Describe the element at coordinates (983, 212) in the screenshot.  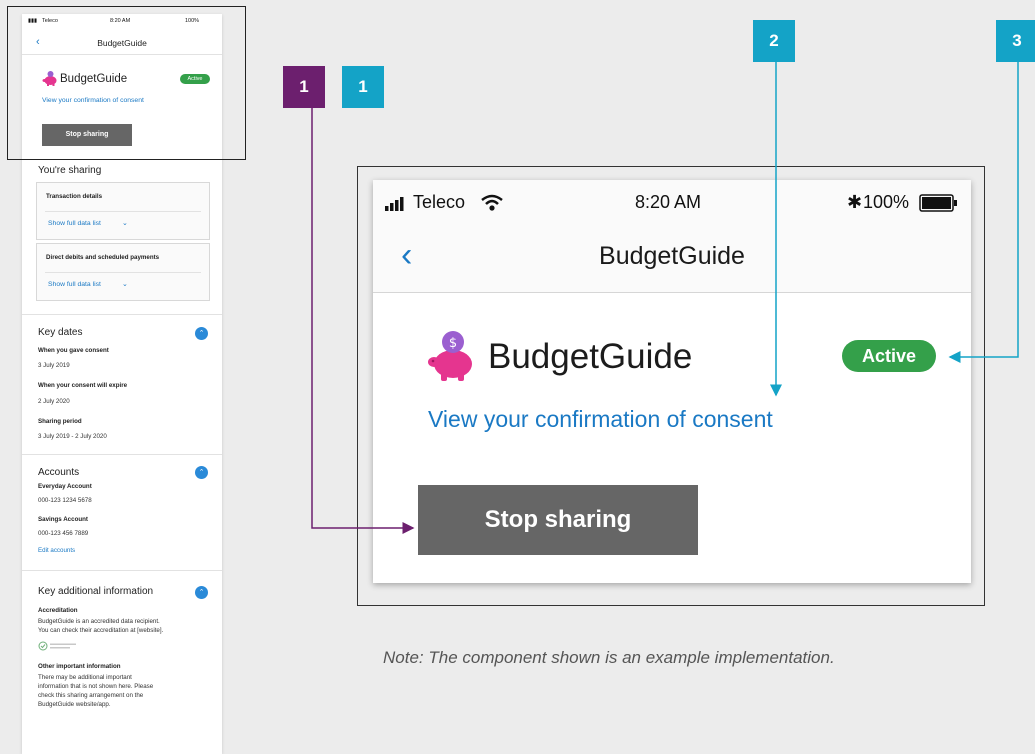
I see `callout-3-arrow` at that location.